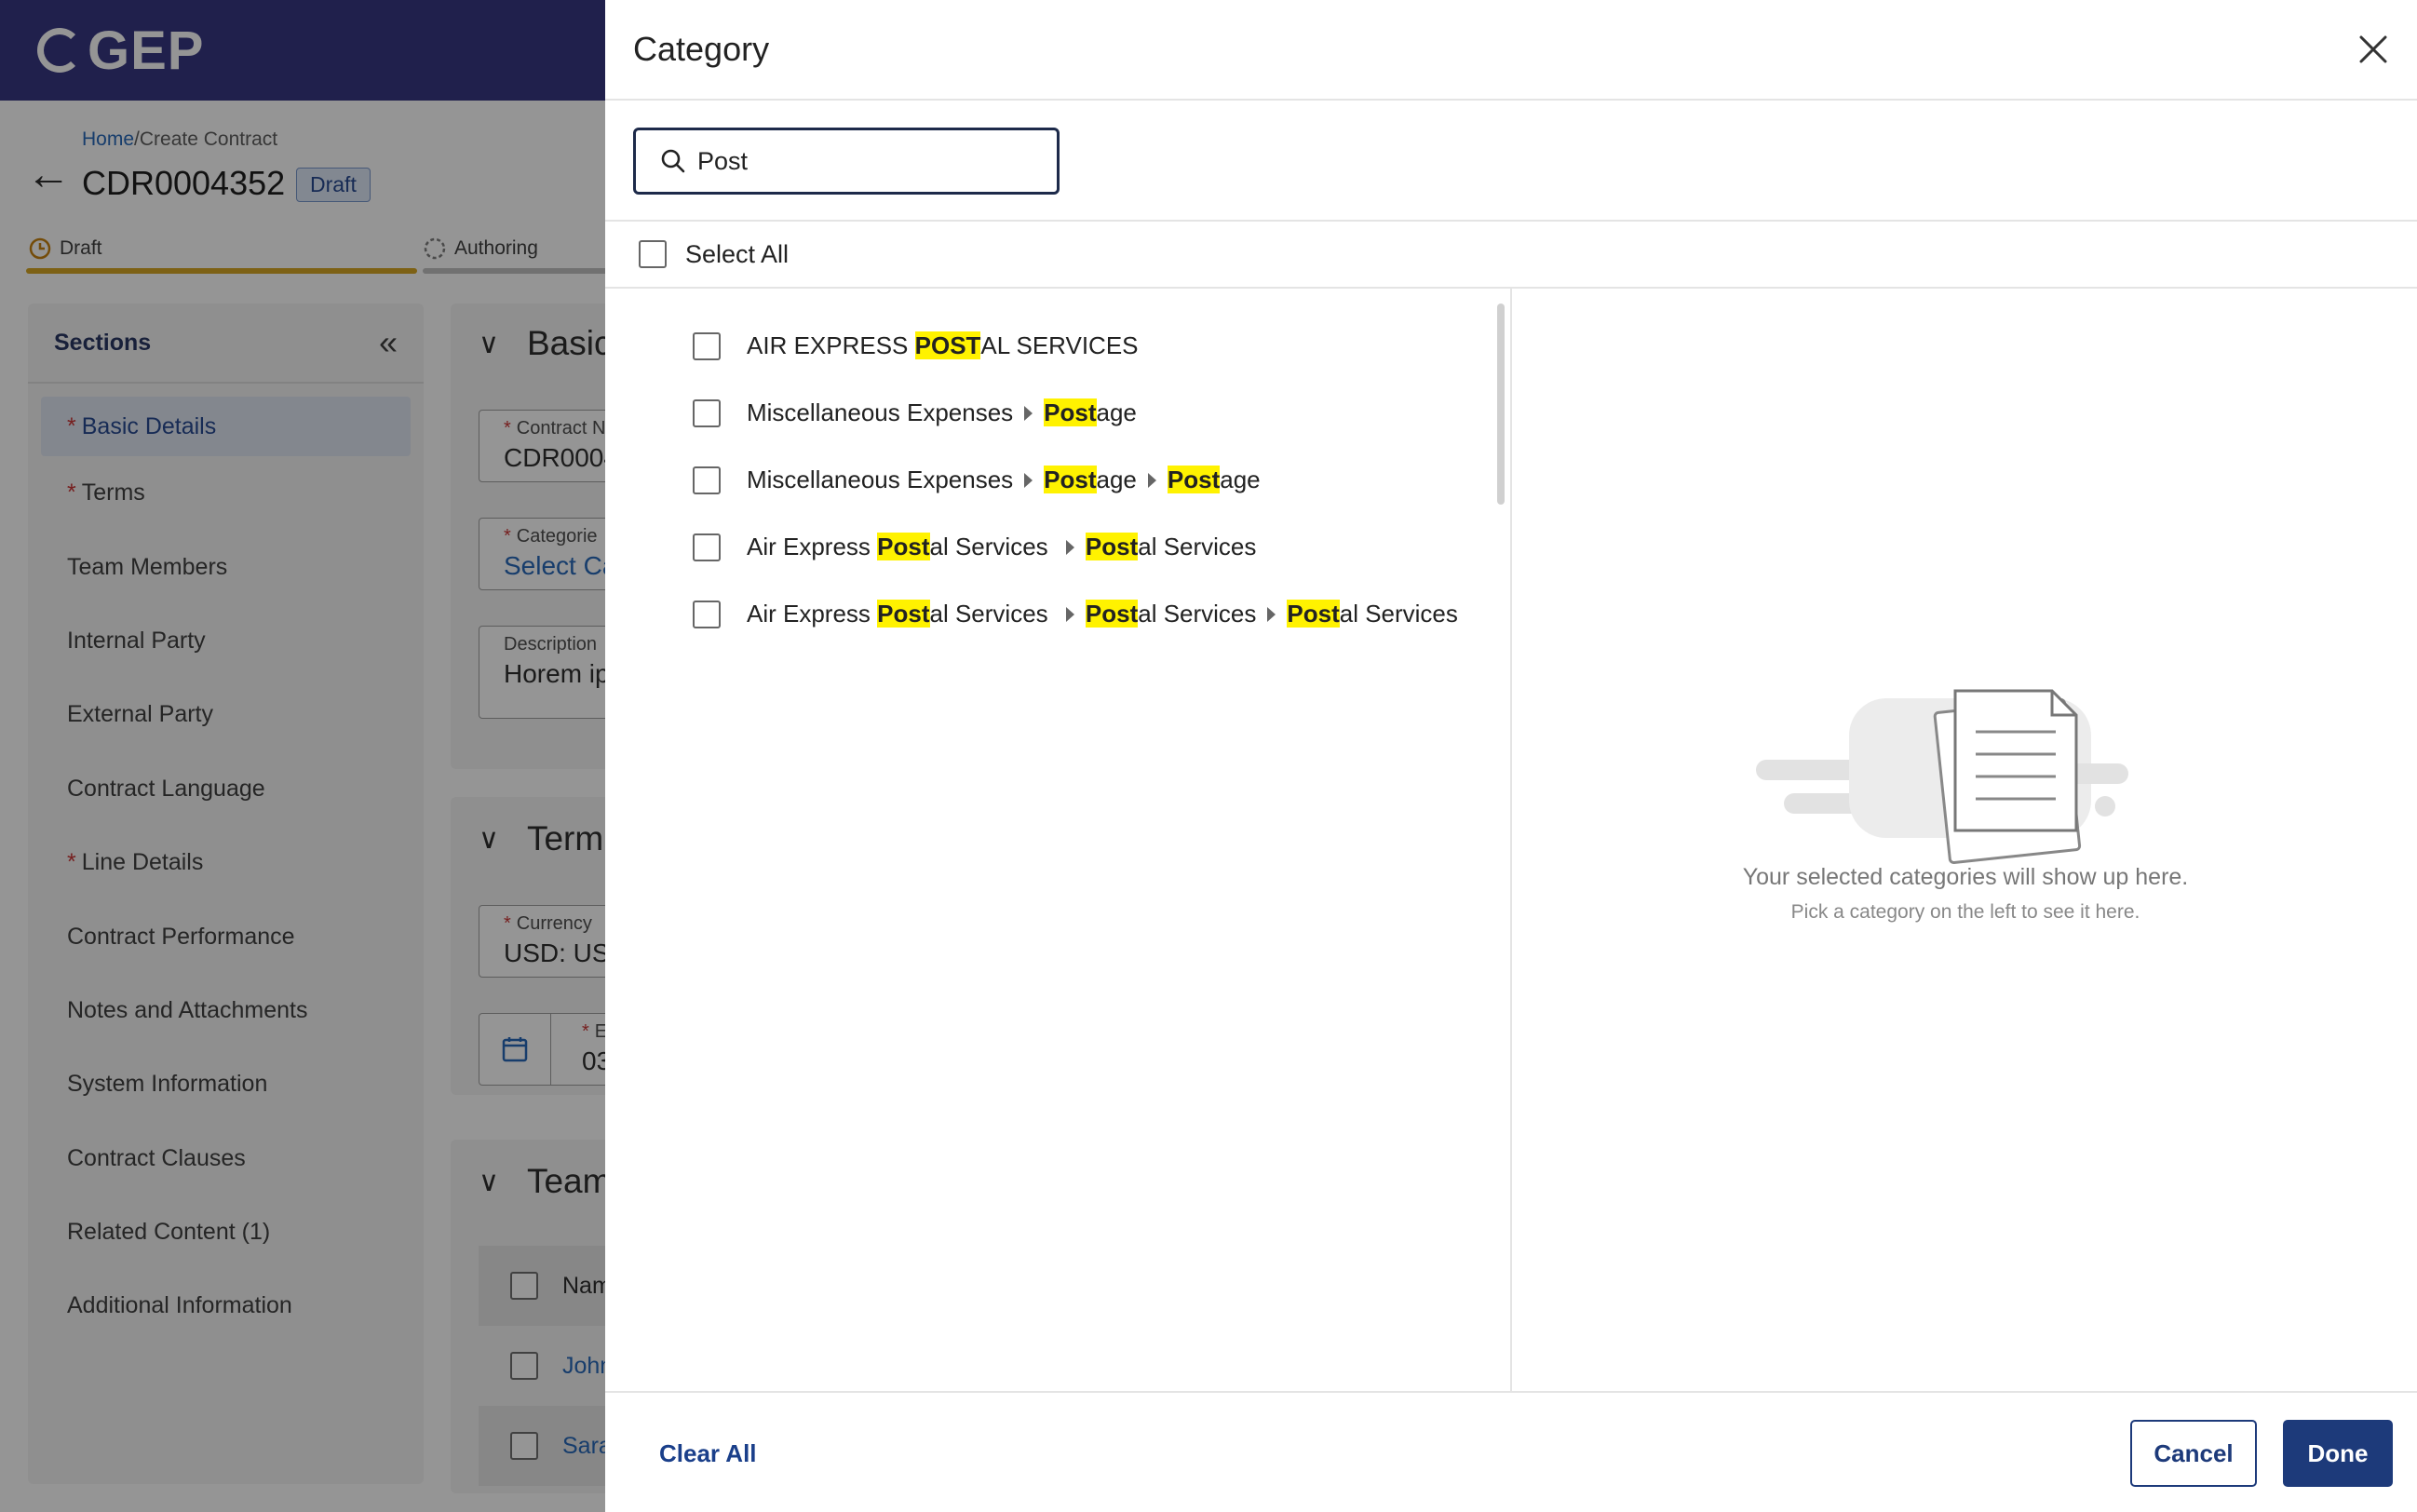 Image resolution: width=2417 pixels, height=1512 pixels. What do you see at coordinates (948, 345) in the screenshot?
I see `search-match-highlight: POST` at bounding box center [948, 345].